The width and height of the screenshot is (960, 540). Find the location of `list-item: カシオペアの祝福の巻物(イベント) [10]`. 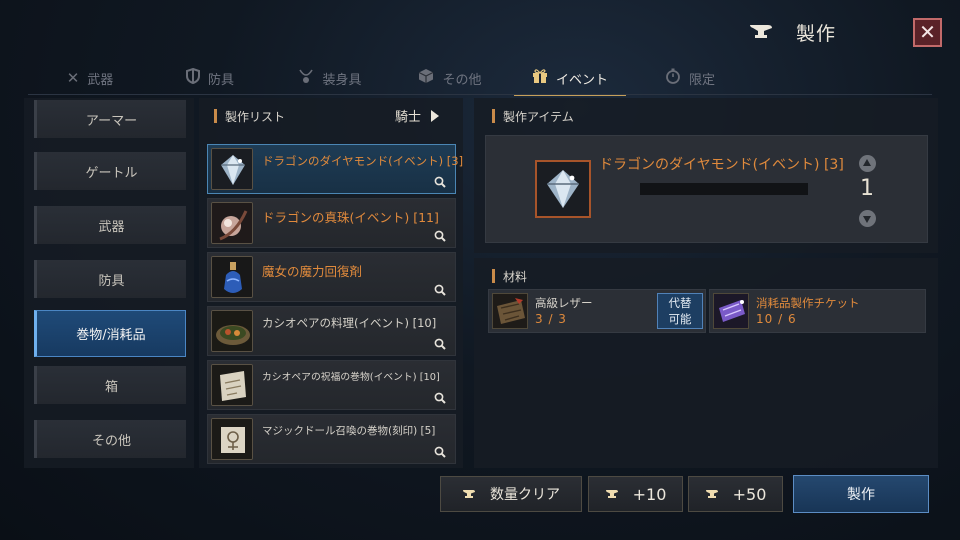

list-item: カシオペアの祝福の巻物(イベント) [10] is located at coordinates (331, 385).